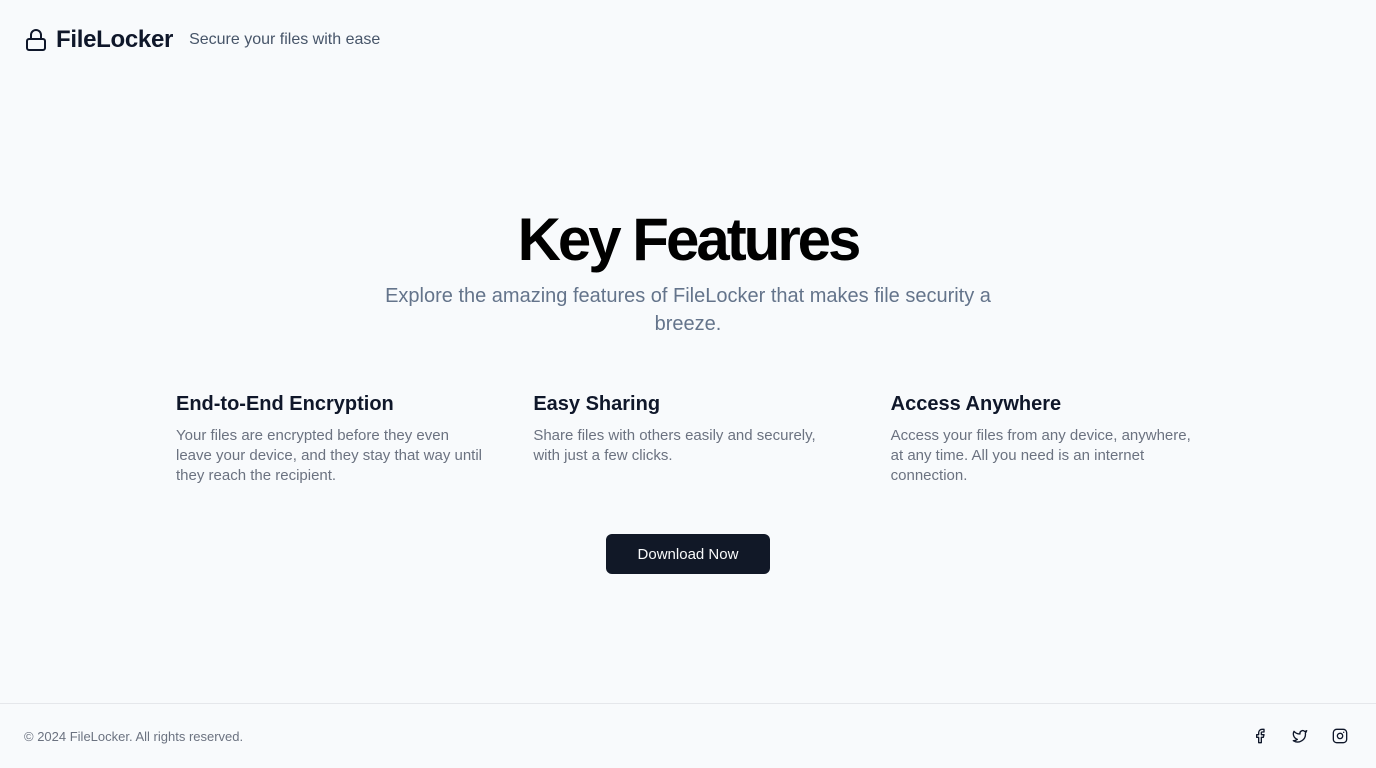 The height and width of the screenshot is (768, 1376). I want to click on brand-name: FileLocker, so click(115, 39).